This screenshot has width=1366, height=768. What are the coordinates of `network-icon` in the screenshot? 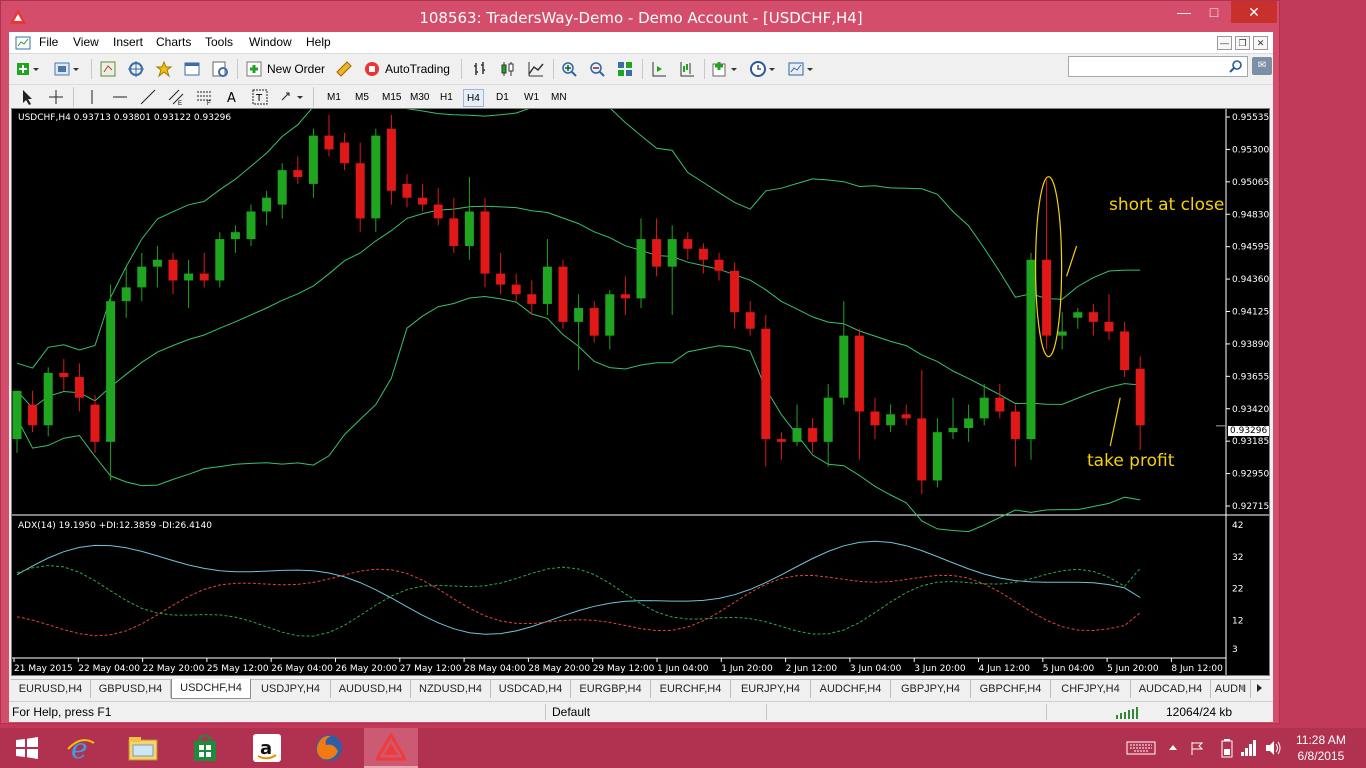 It's located at (1249, 748).